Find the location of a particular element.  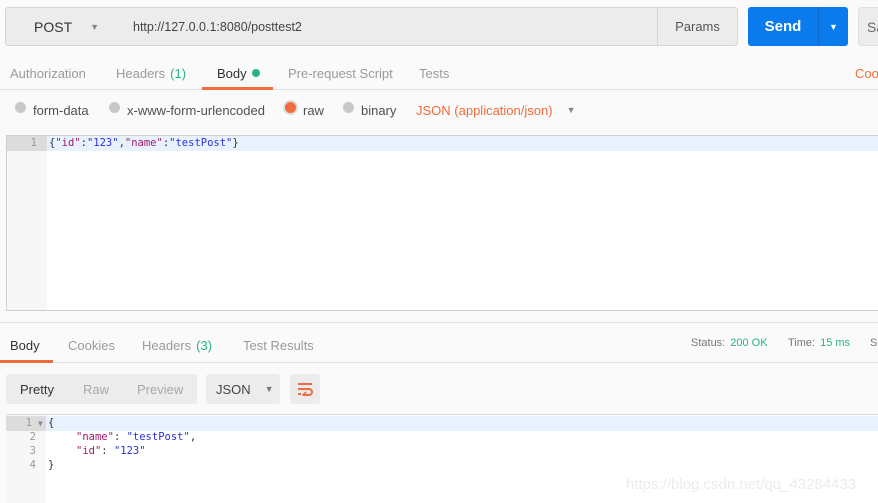

json-punct: } is located at coordinates (235, 143).